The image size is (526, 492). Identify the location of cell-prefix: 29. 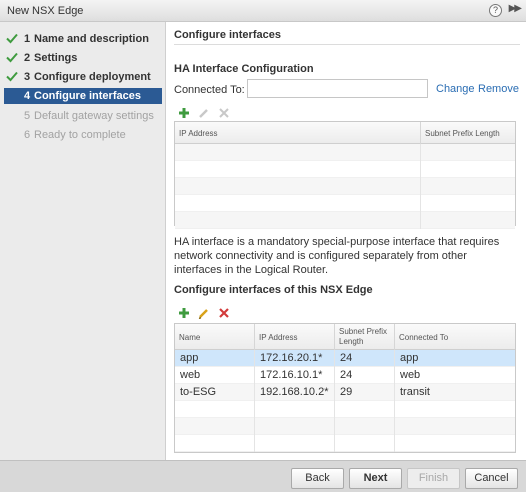
(365, 392).